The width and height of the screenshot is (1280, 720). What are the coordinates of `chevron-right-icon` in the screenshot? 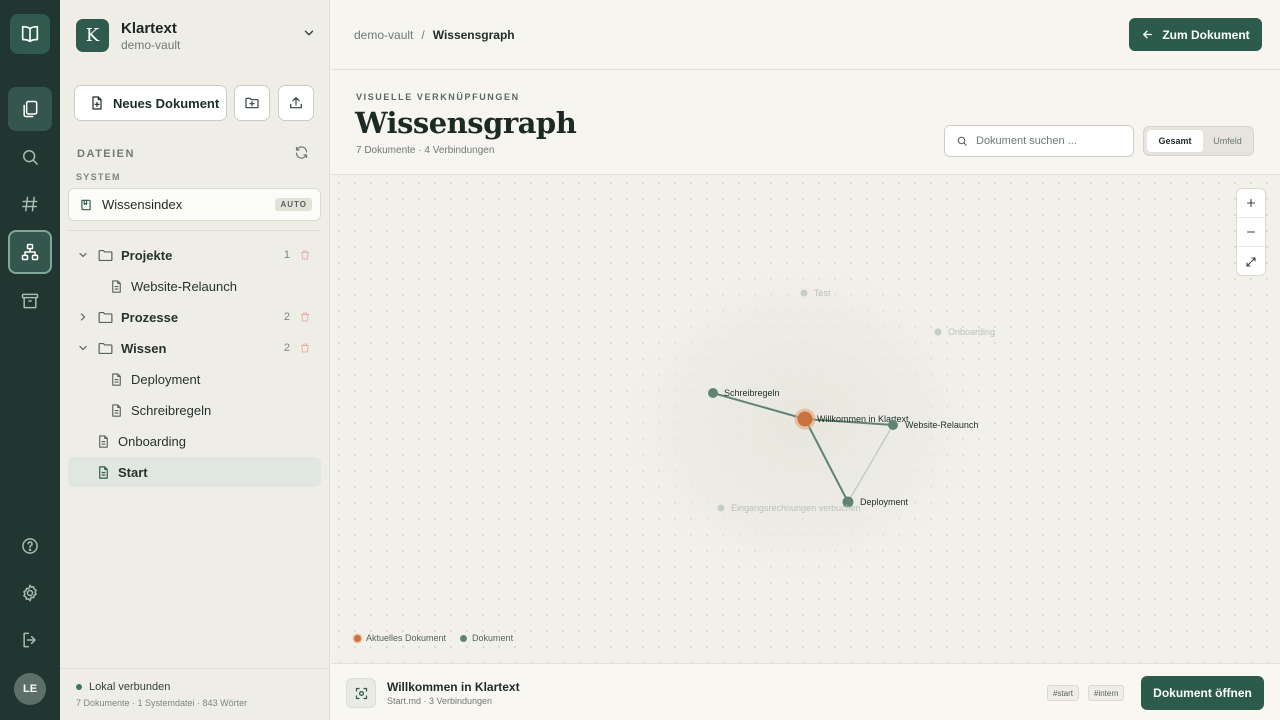 It's located at (83, 317).